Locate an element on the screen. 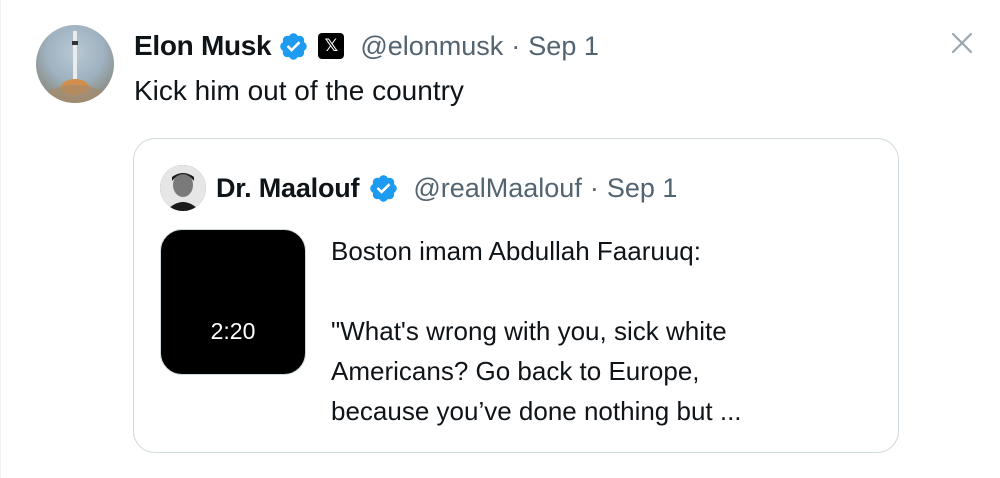  rocket-launch-avatar-image is located at coordinates (75, 67).